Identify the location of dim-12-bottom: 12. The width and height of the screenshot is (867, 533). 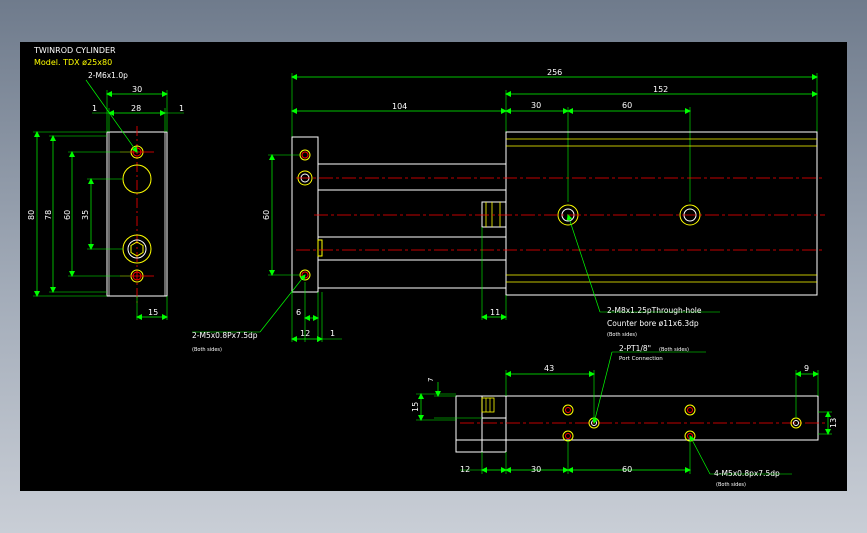
(465, 469).